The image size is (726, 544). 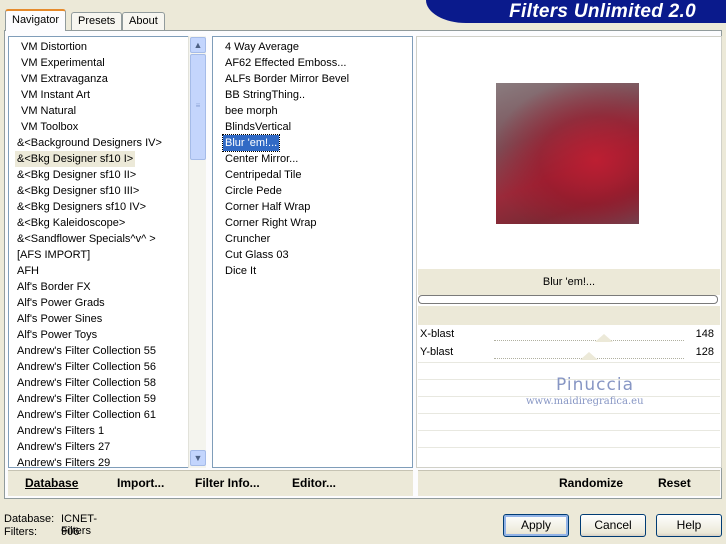 What do you see at coordinates (567, 153) in the screenshot?
I see `preview-image` at bounding box center [567, 153].